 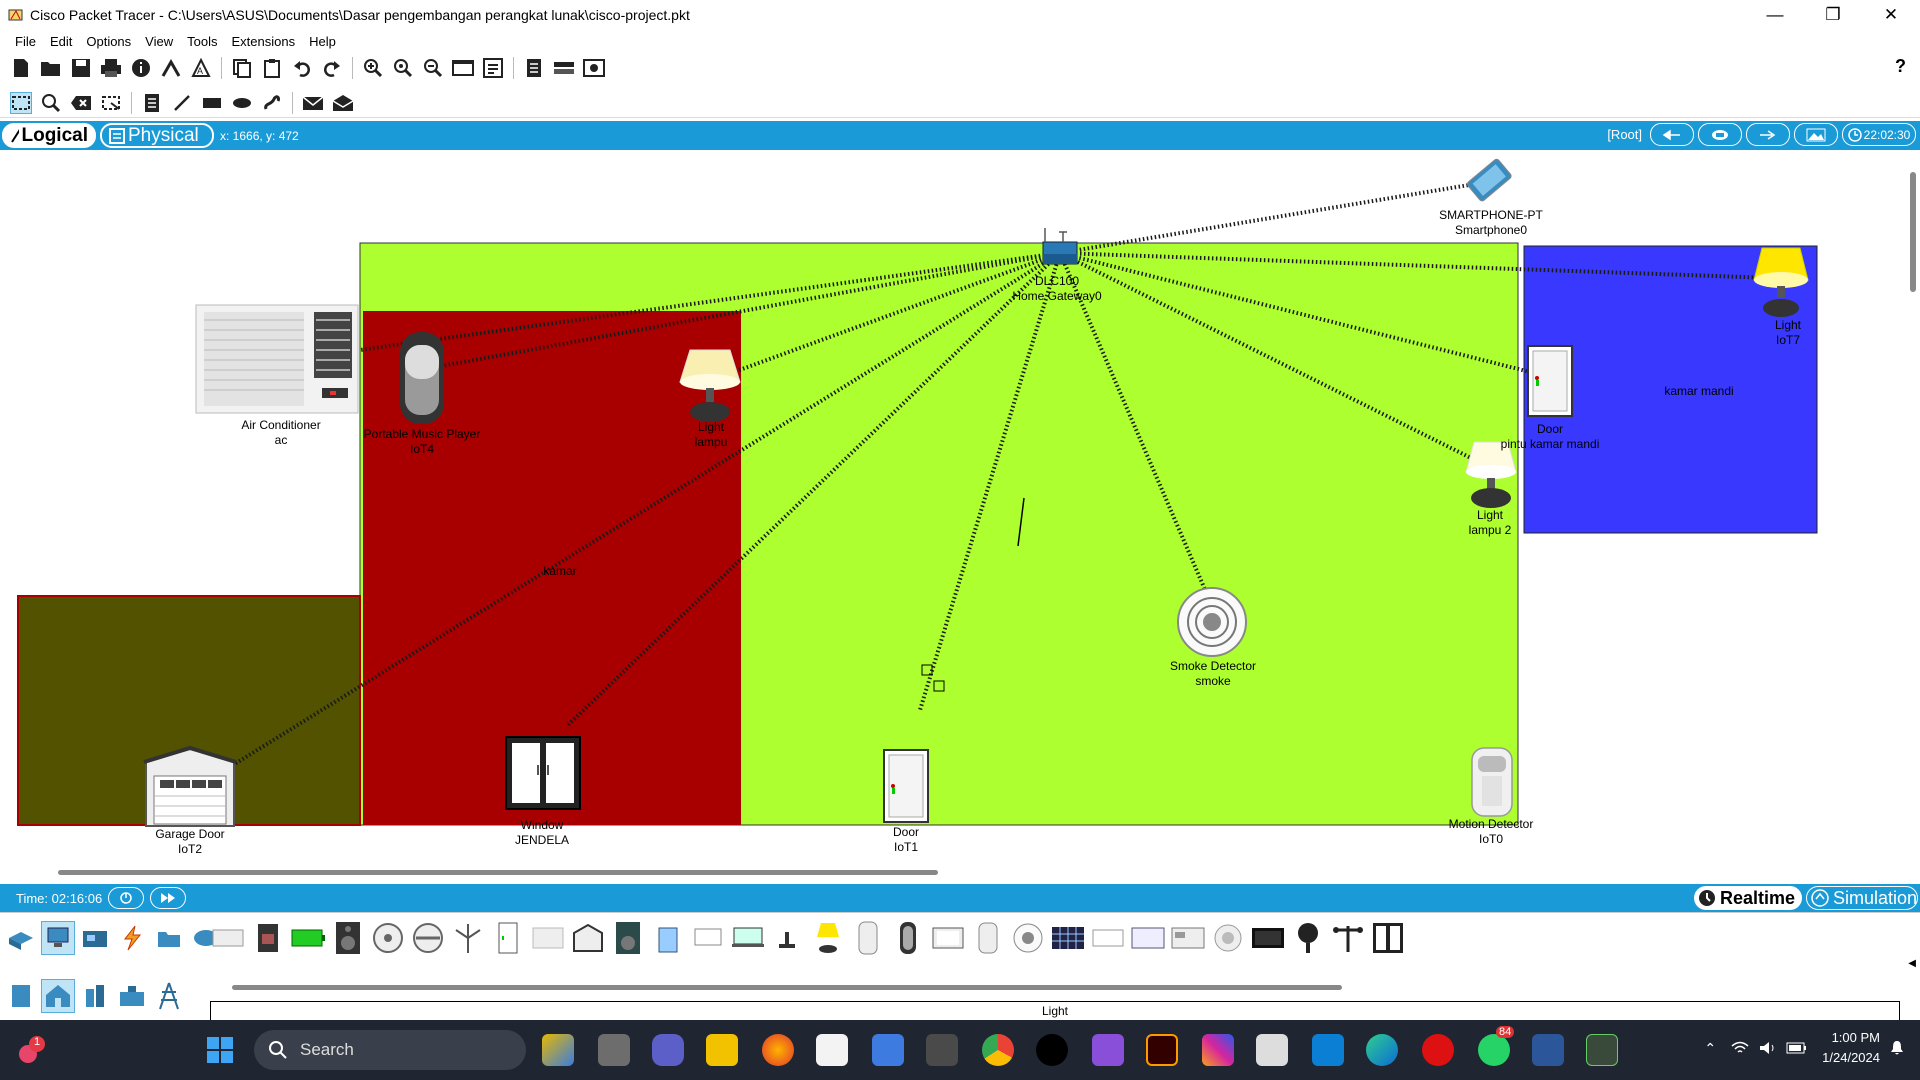 What do you see at coordinates (1388, 938) in the screenshot?
I see `device-double-window-icon` at bounding box center [1388, 938].